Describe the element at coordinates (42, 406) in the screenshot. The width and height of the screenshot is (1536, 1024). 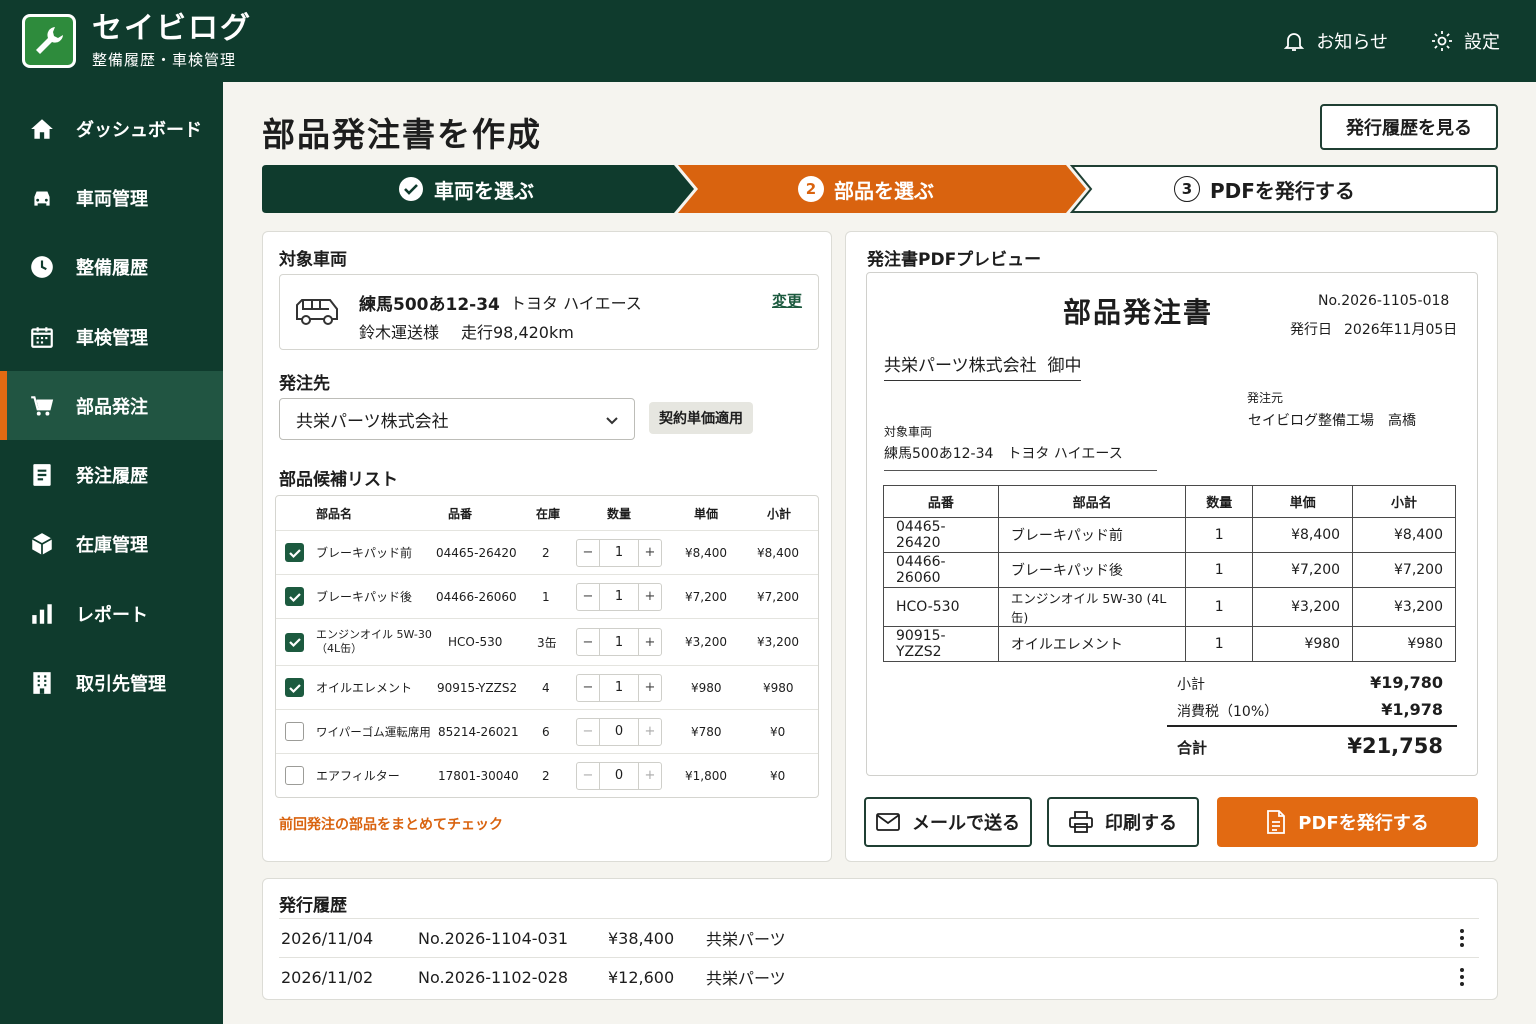
I see `cart-icon` at that location.